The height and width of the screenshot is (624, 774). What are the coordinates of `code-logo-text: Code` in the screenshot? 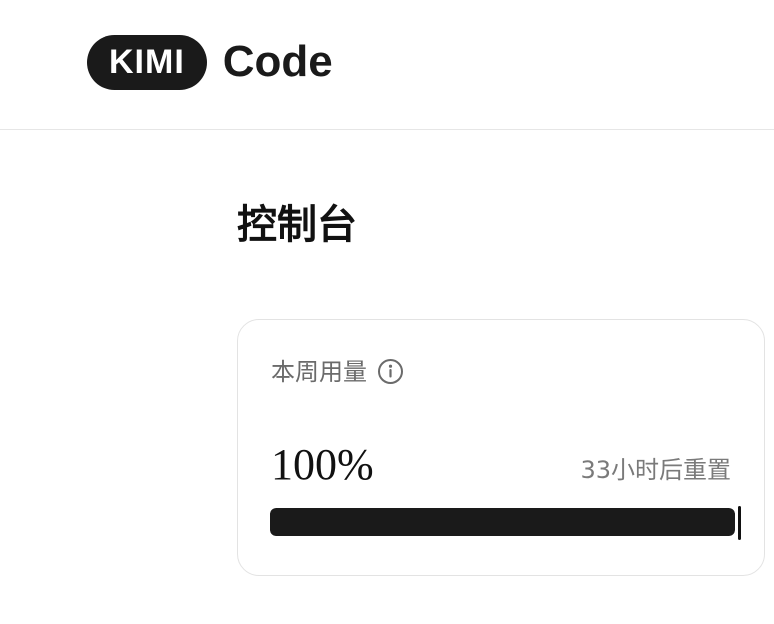 It's located at (277, 61).